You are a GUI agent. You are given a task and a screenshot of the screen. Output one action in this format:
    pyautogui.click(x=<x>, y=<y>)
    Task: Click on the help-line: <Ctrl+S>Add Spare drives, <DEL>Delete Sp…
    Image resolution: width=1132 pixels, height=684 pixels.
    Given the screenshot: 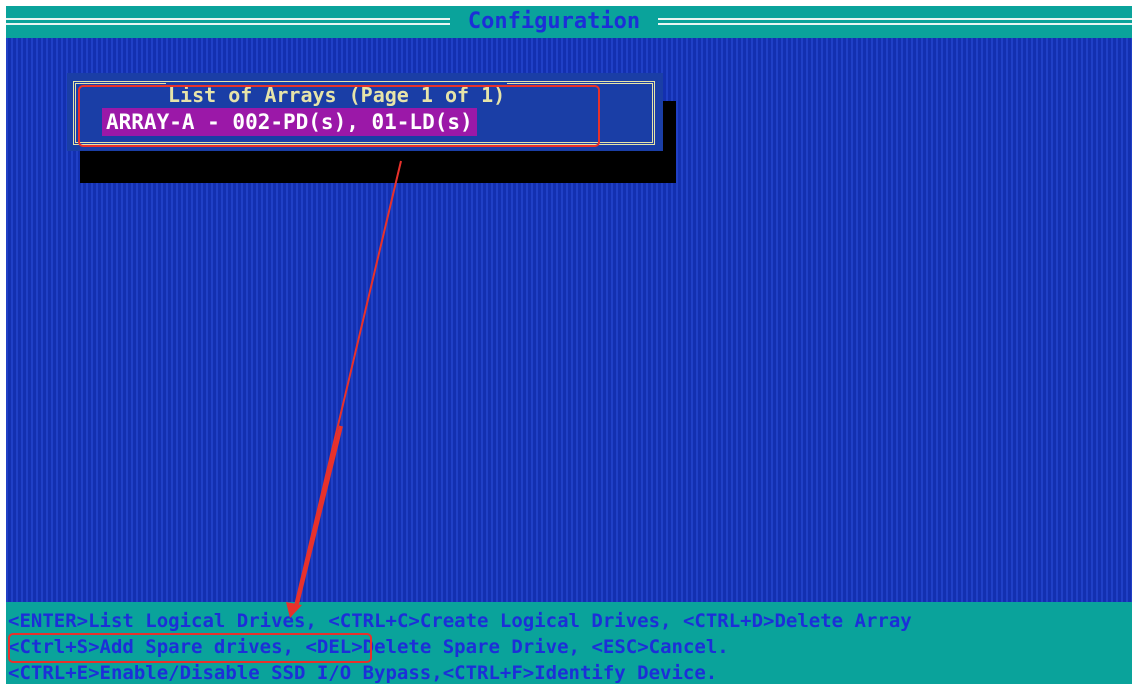 What is the action you would take?
    pyautogui.click(x=368, y=647)
    